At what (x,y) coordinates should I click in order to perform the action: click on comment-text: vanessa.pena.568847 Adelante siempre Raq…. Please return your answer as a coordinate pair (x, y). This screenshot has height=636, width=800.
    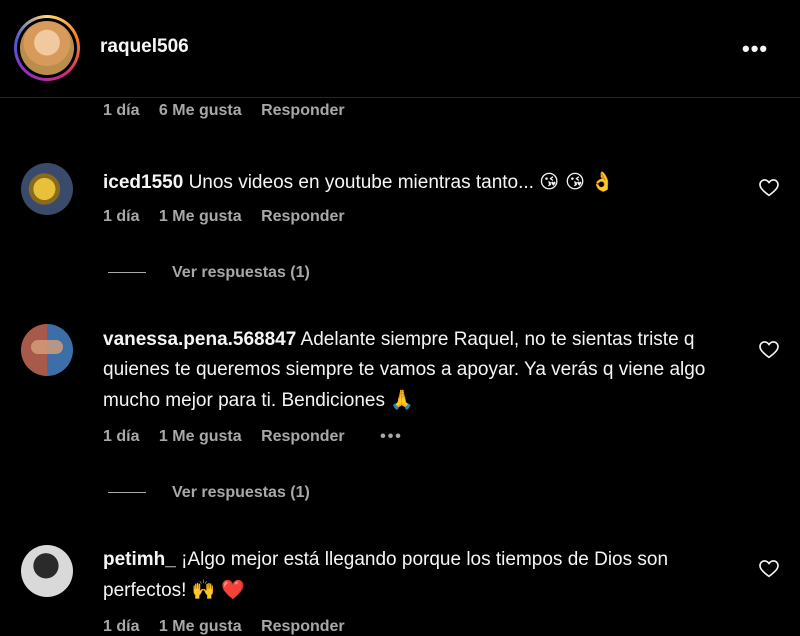
    Looking at the image, I should click on (404, 370).